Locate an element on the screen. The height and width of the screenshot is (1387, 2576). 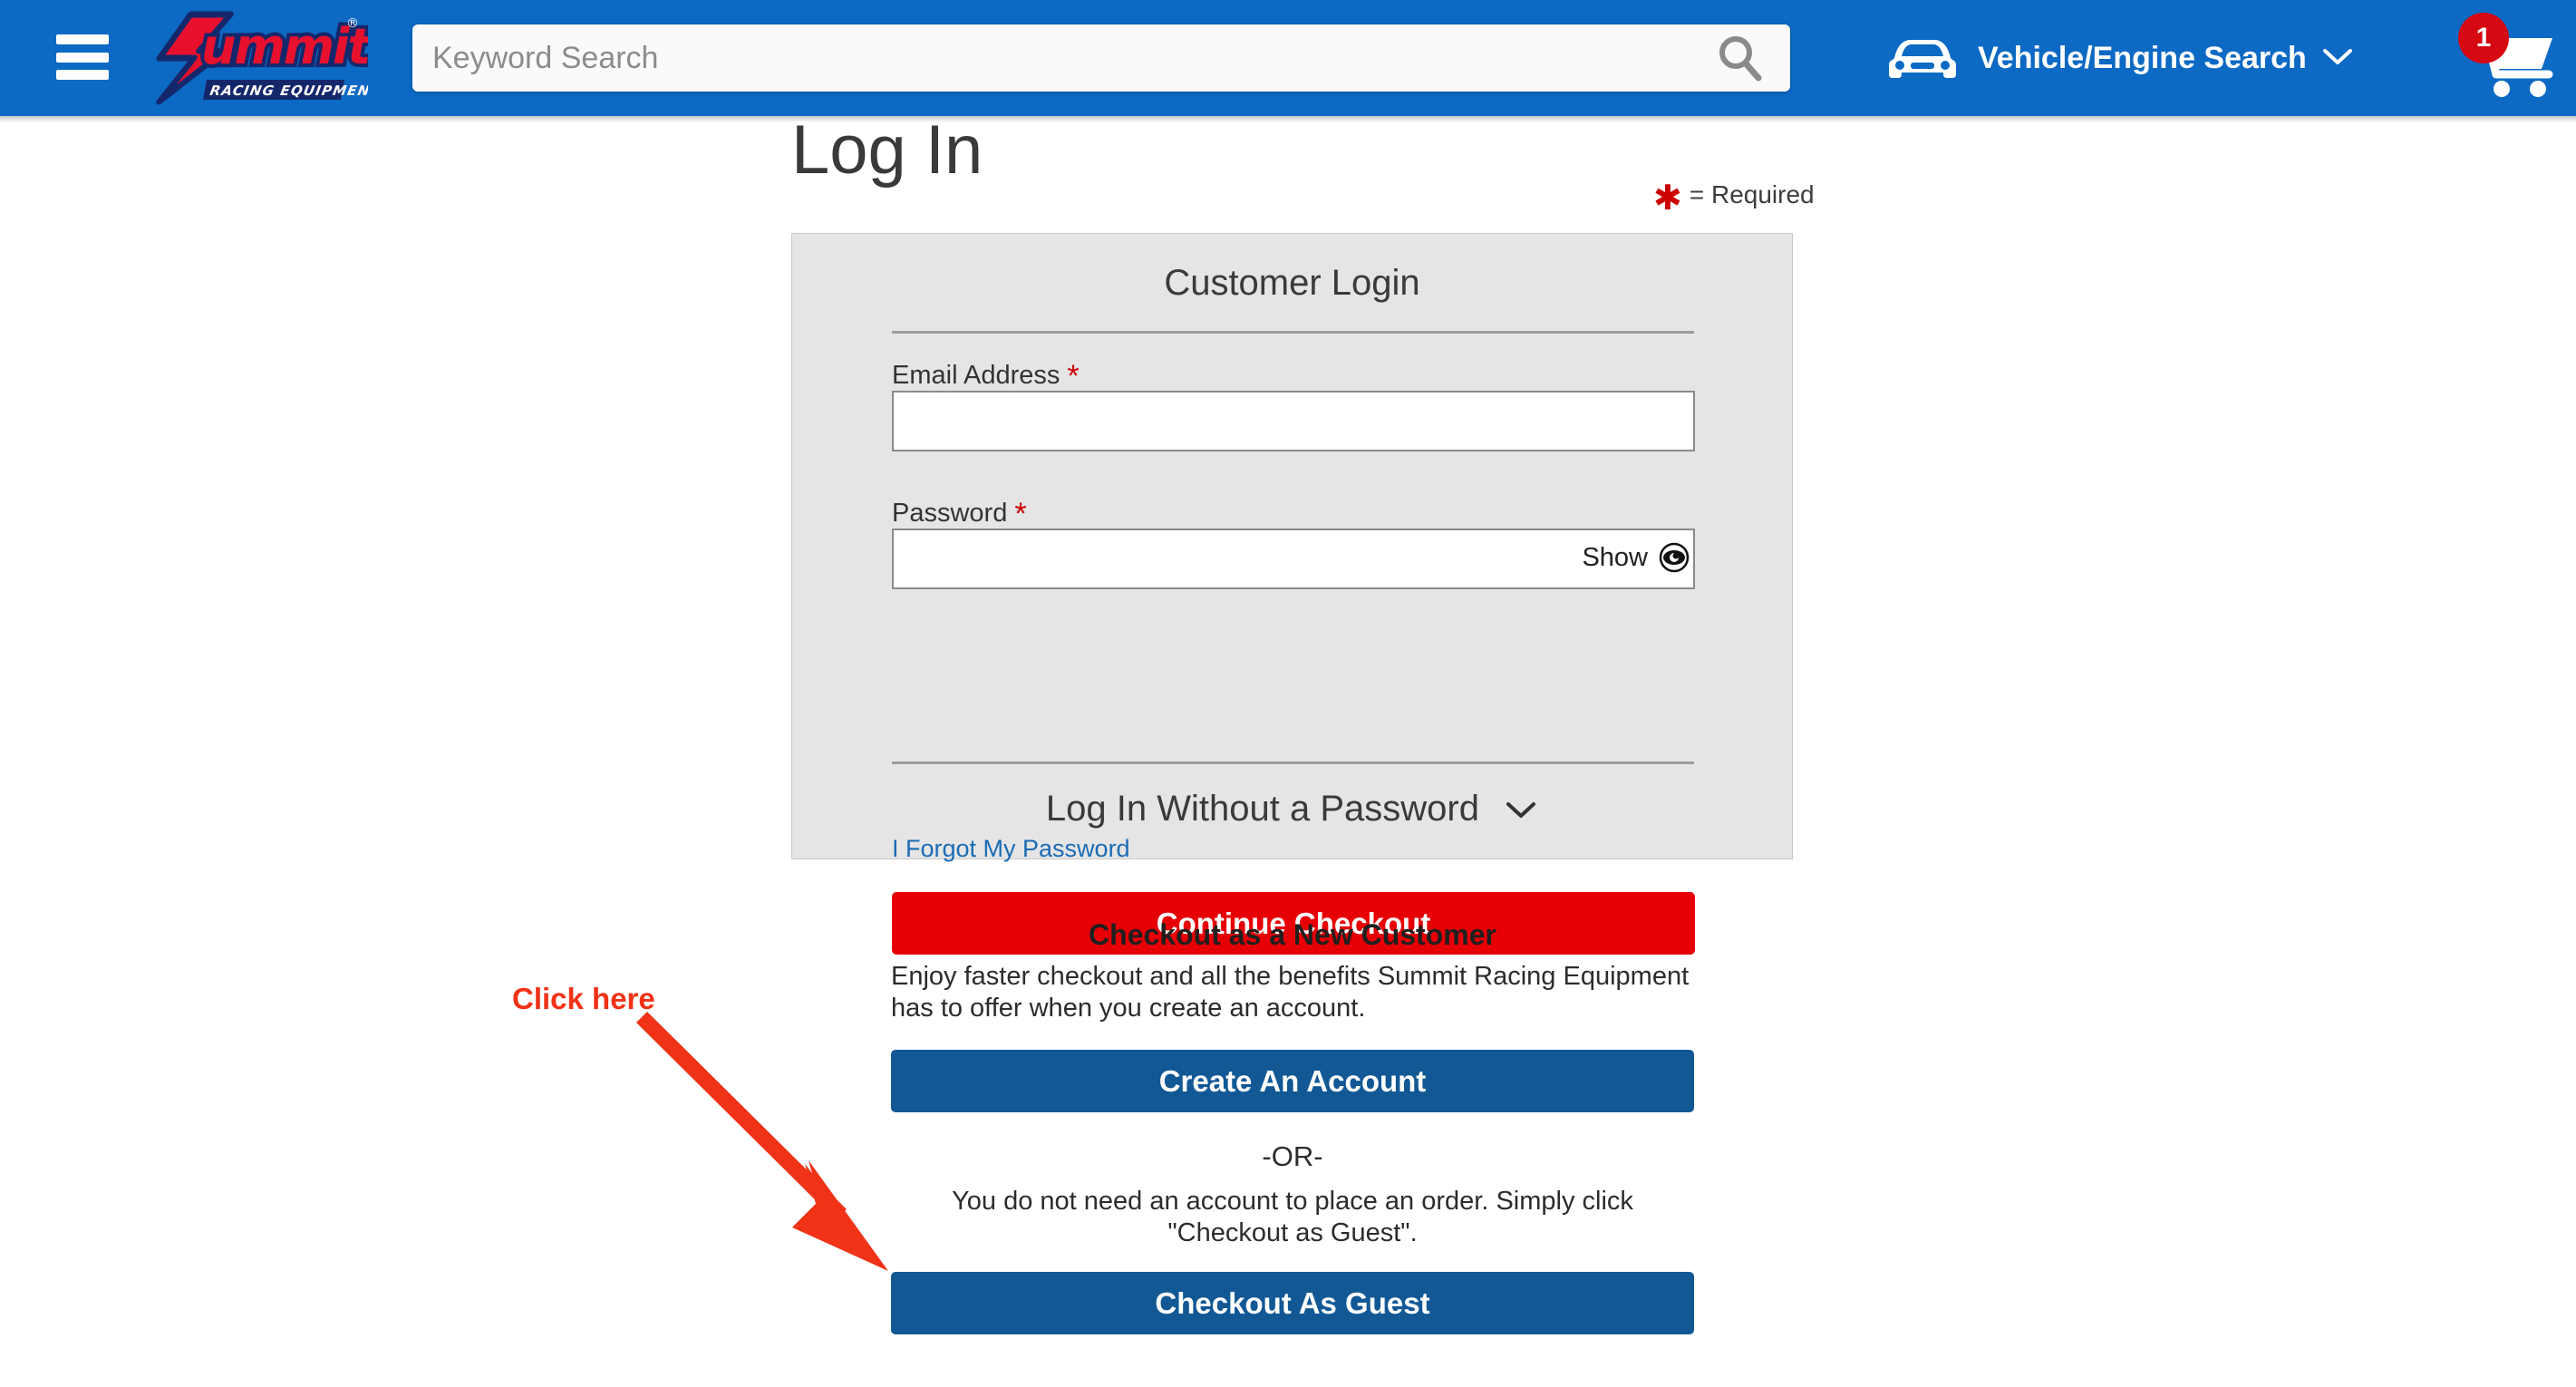
search-button is located at coordinates (1740, 58).